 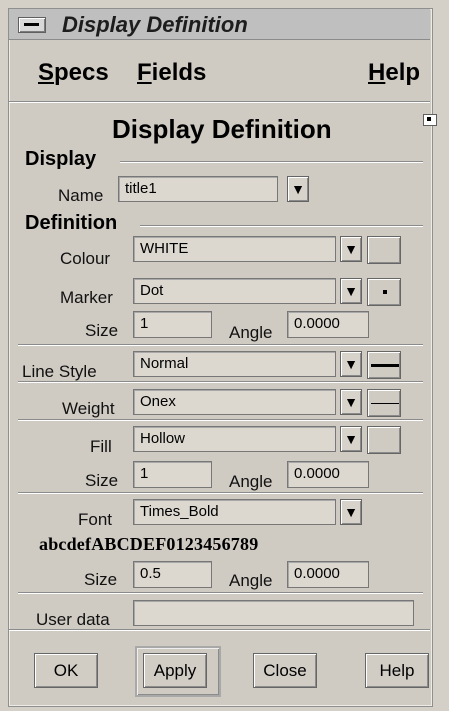 I want to click on marker-angle-input: 0.0000, so click(x=328, y=324).